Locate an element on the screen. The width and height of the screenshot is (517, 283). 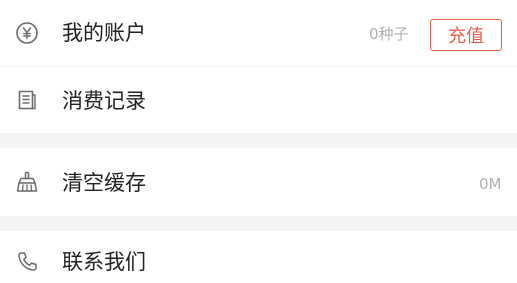
account-balance: 0种子 is located at coordinates (389, 34).